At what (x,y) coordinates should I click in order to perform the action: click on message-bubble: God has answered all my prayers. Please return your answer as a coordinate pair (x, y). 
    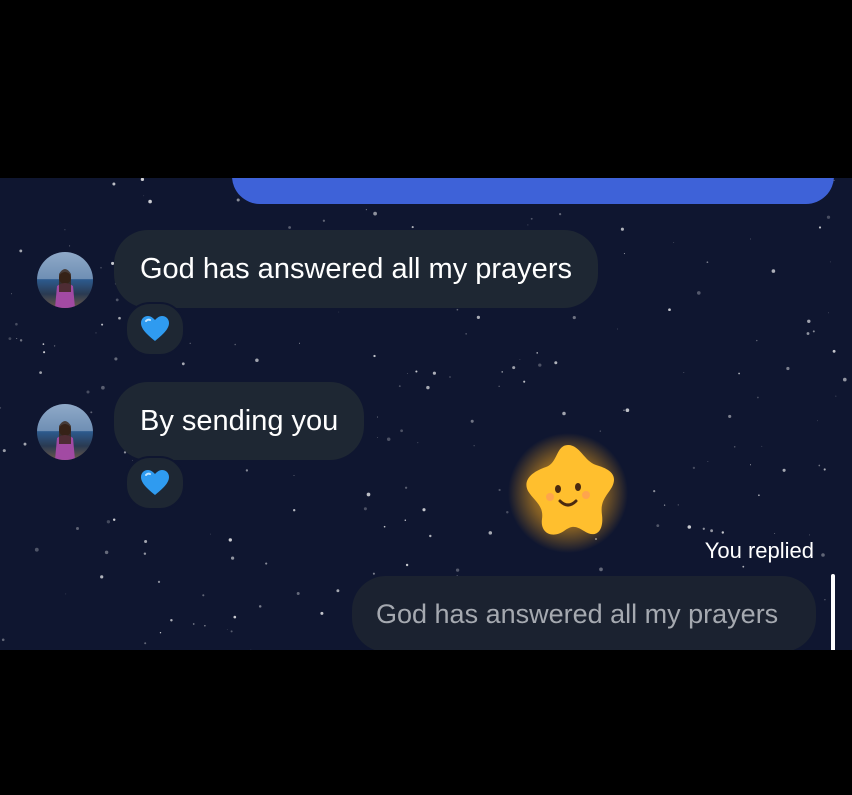
    Looking at the image, I should click on (356, 269).